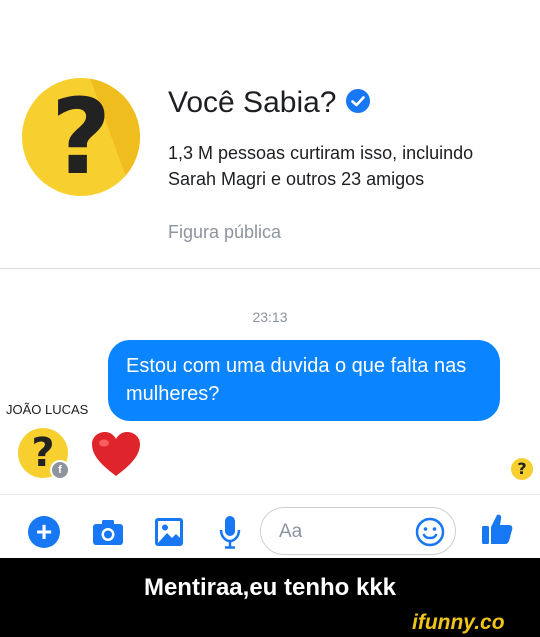 This screenshot has width=540, height=637. I want to click on heart-reply-icon, so click(116, 456).